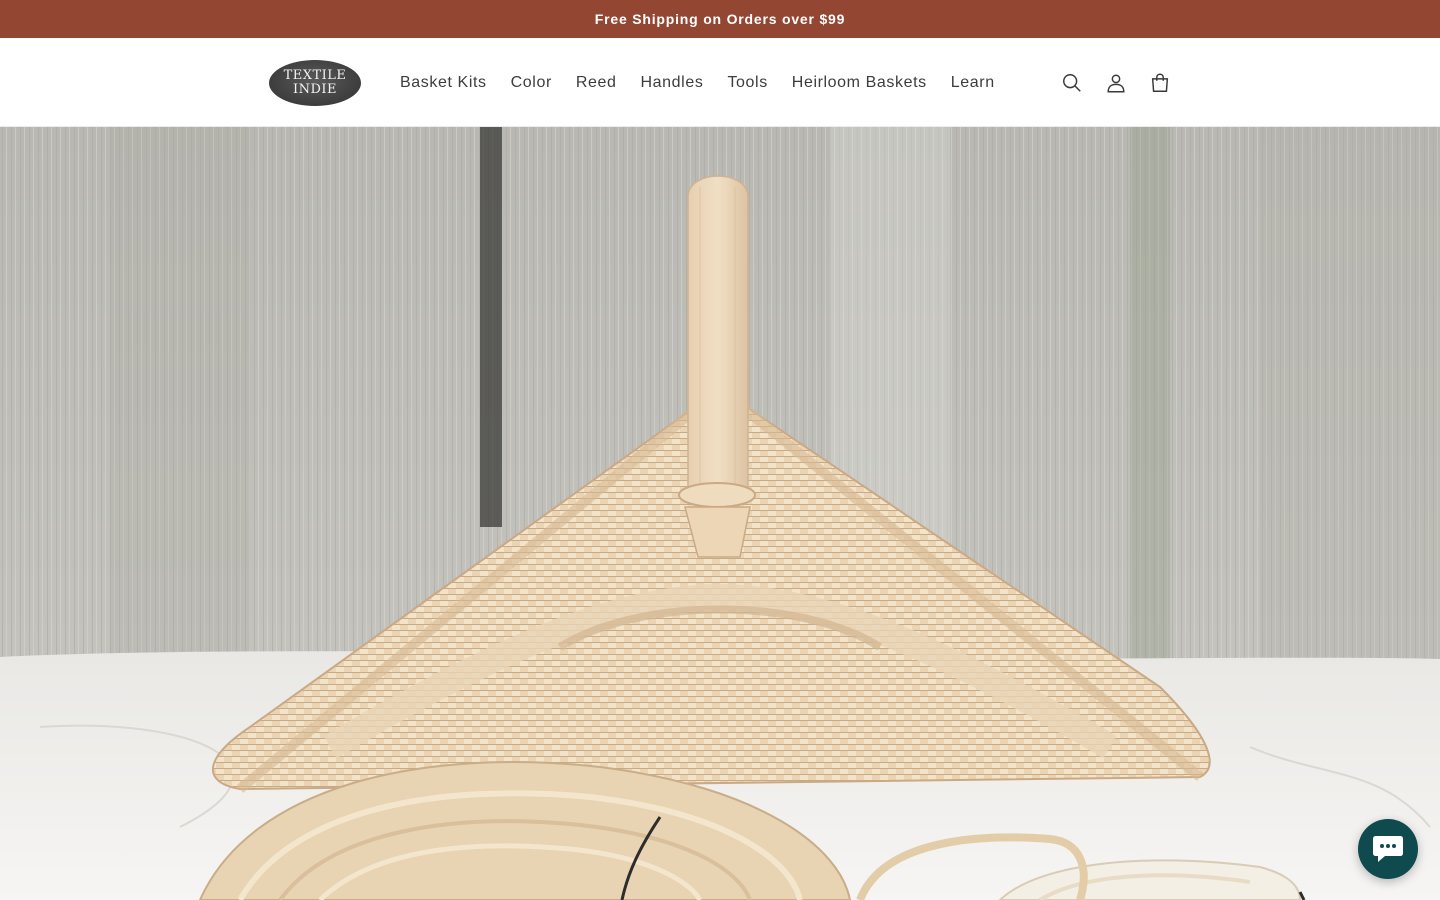 This screenshot has width=1440, height=900. I want to click on logo: TEXTILE INDIE, so click(315, 83).